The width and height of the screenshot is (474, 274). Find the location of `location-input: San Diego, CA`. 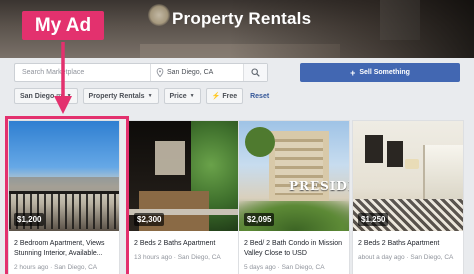

location-input: San Diego, CA is located at coordinates (197, 72).